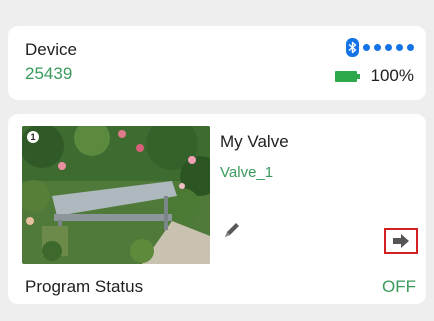  What do you see at coordinates (51, 49) in the screenshot?
I see `device-label: Device` at bounding box center [51, 49].